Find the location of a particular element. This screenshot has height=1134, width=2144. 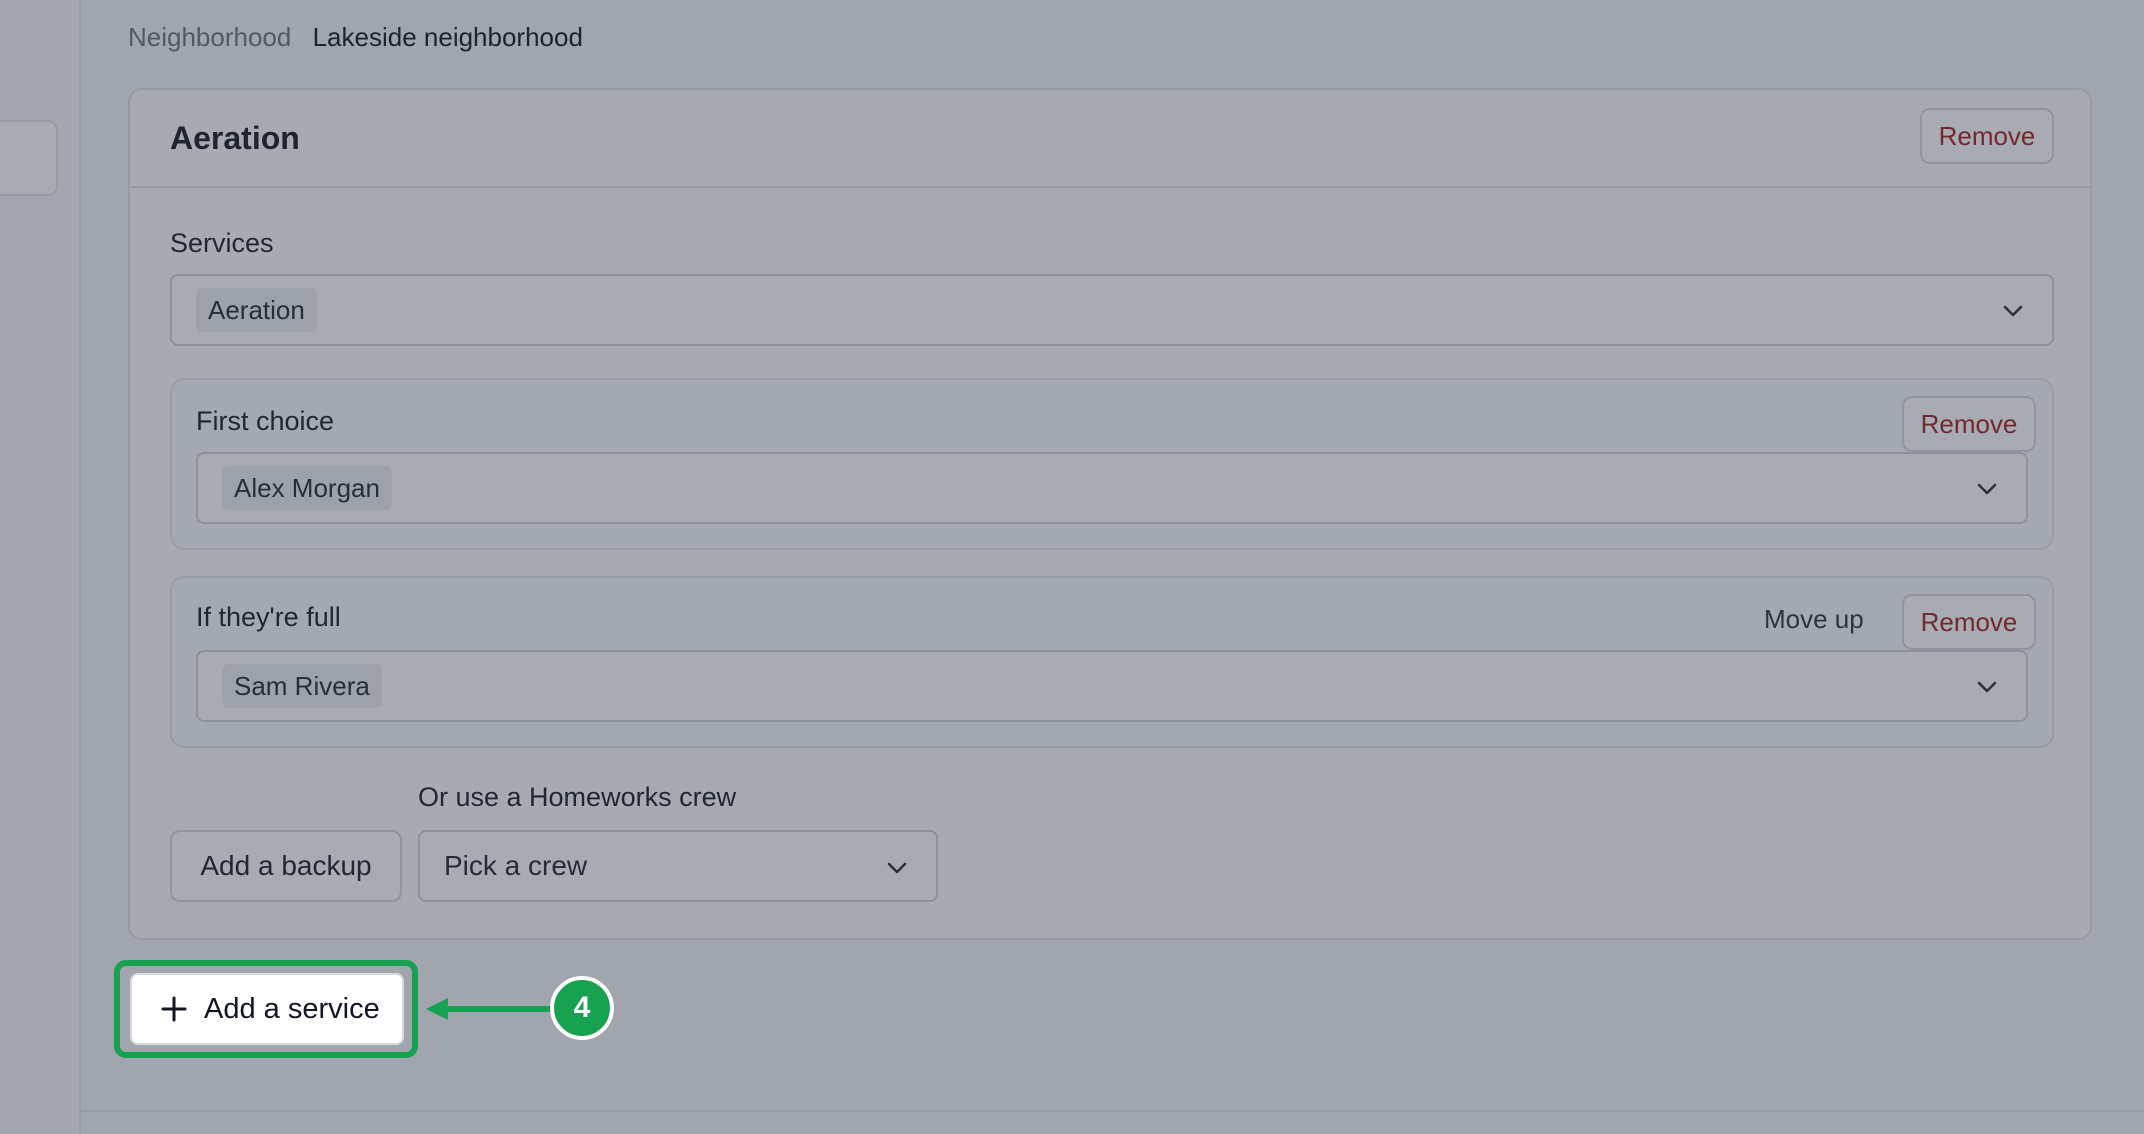

add-service-button: Add a service is located at coordinates (267, 1009).